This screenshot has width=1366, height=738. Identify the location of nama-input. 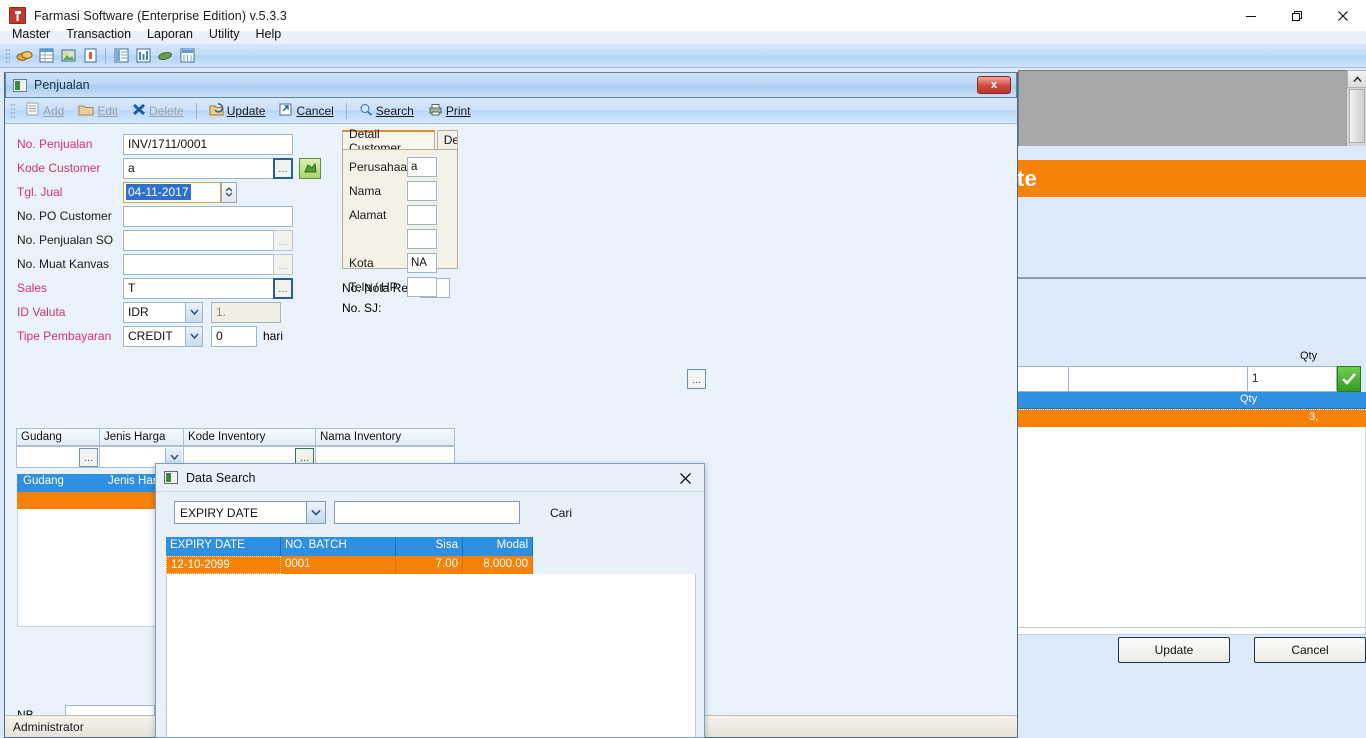
(422, 191).